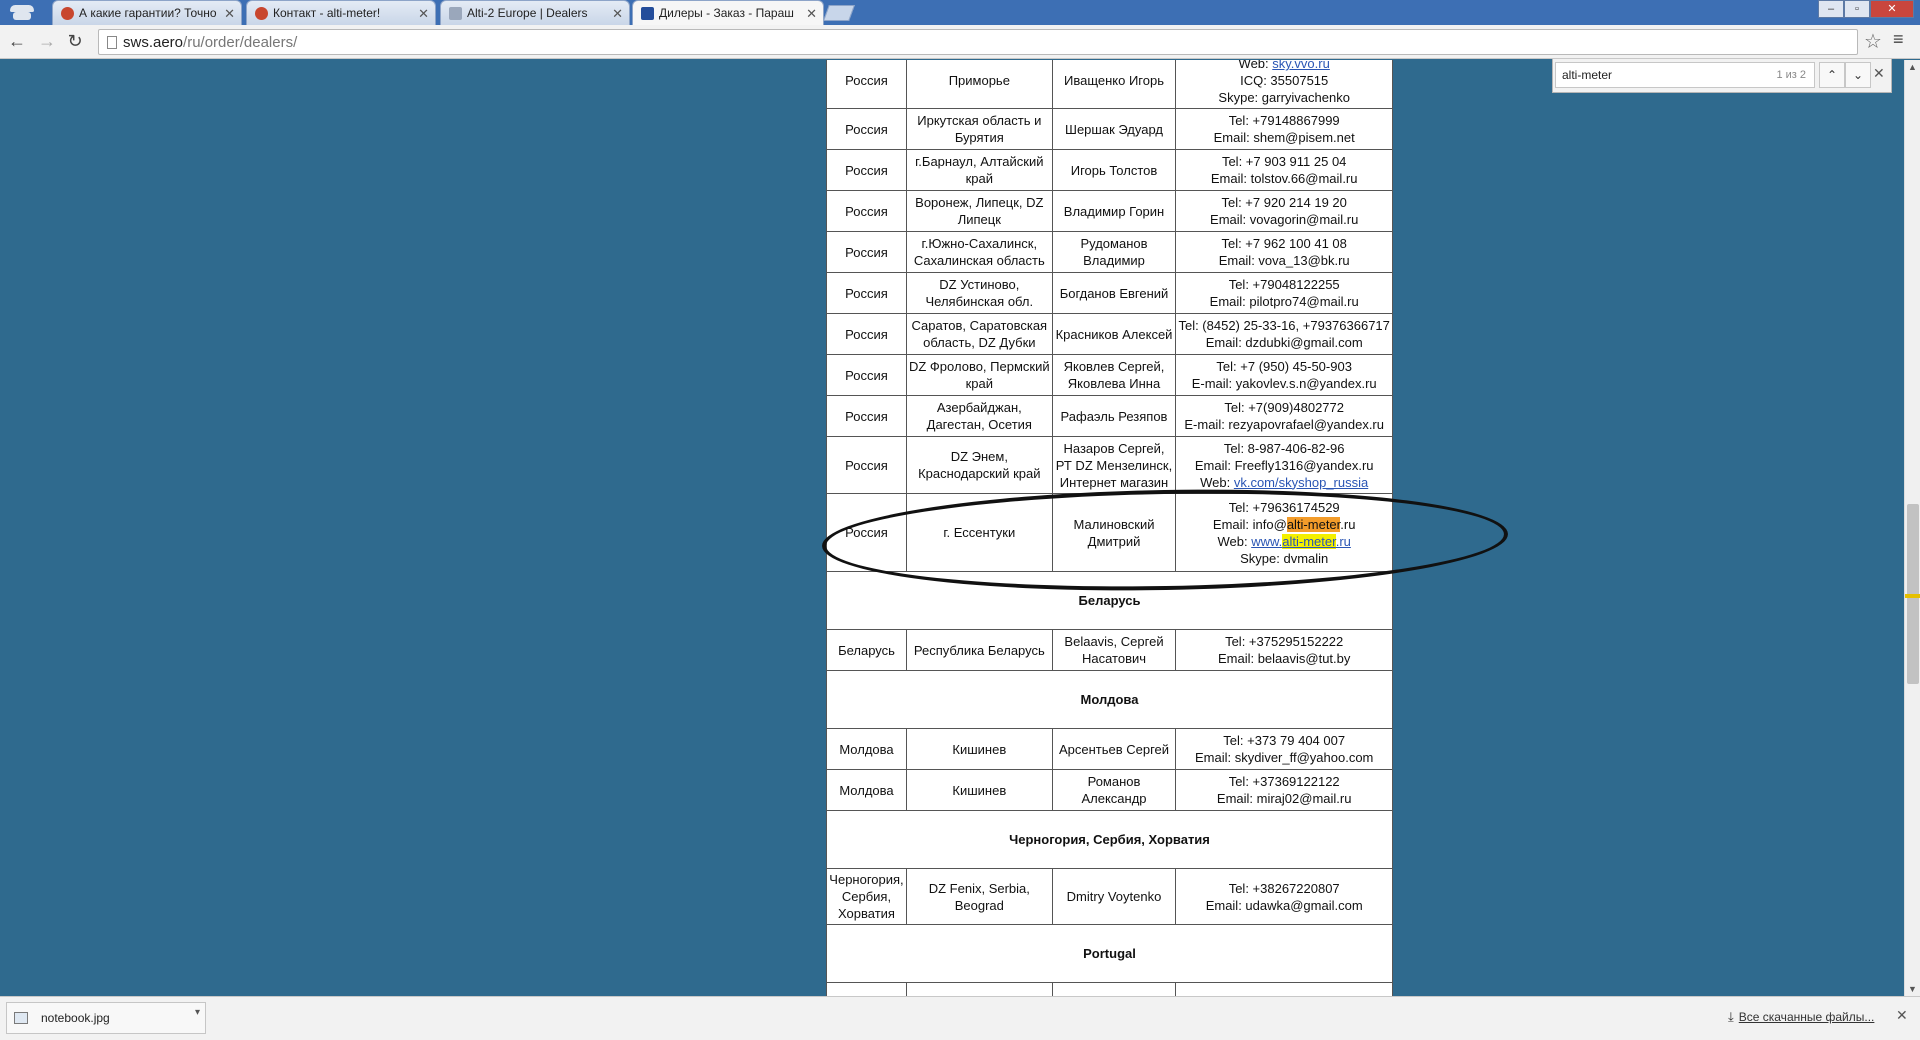 The width and height of the screenshot is (1920, 1040). What do you see at coordinates (1284, 120) in the screenshot?
I see `contact-line: Tel: +79148867999` at bounding box center [1284, 120].